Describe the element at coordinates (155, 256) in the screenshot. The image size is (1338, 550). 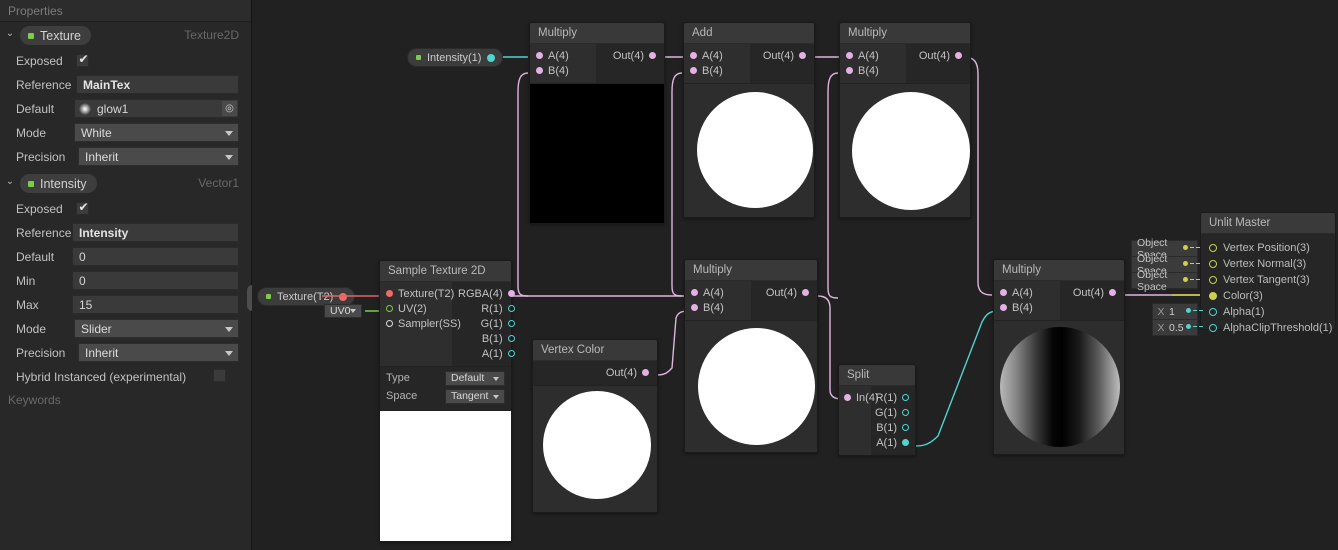
I see `intensity-default-input: 0` at that location.